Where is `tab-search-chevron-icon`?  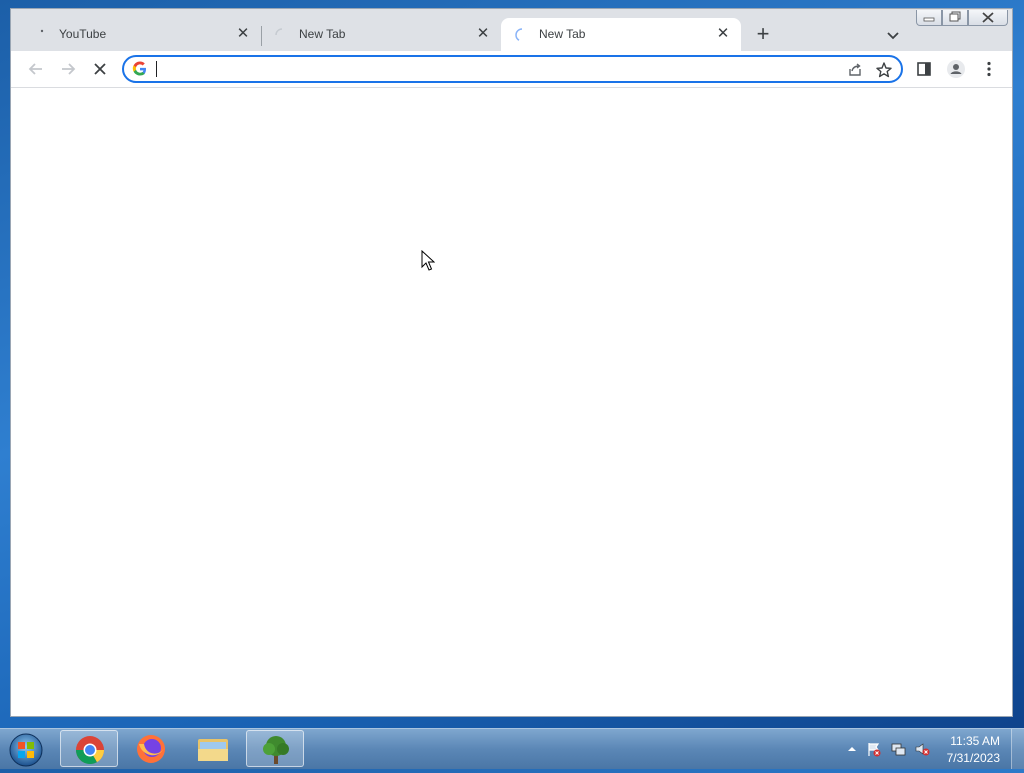
tab-search-chevron-icon is located at coordinates (893, 36).